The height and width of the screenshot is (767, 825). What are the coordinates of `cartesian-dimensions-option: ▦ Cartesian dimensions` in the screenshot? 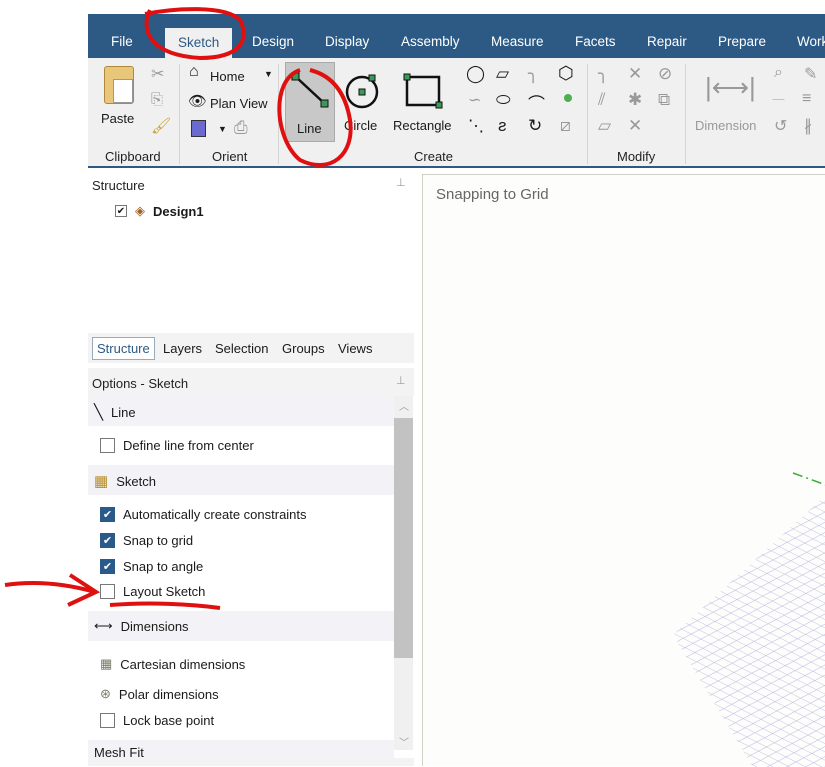 It's located at (172, 664).